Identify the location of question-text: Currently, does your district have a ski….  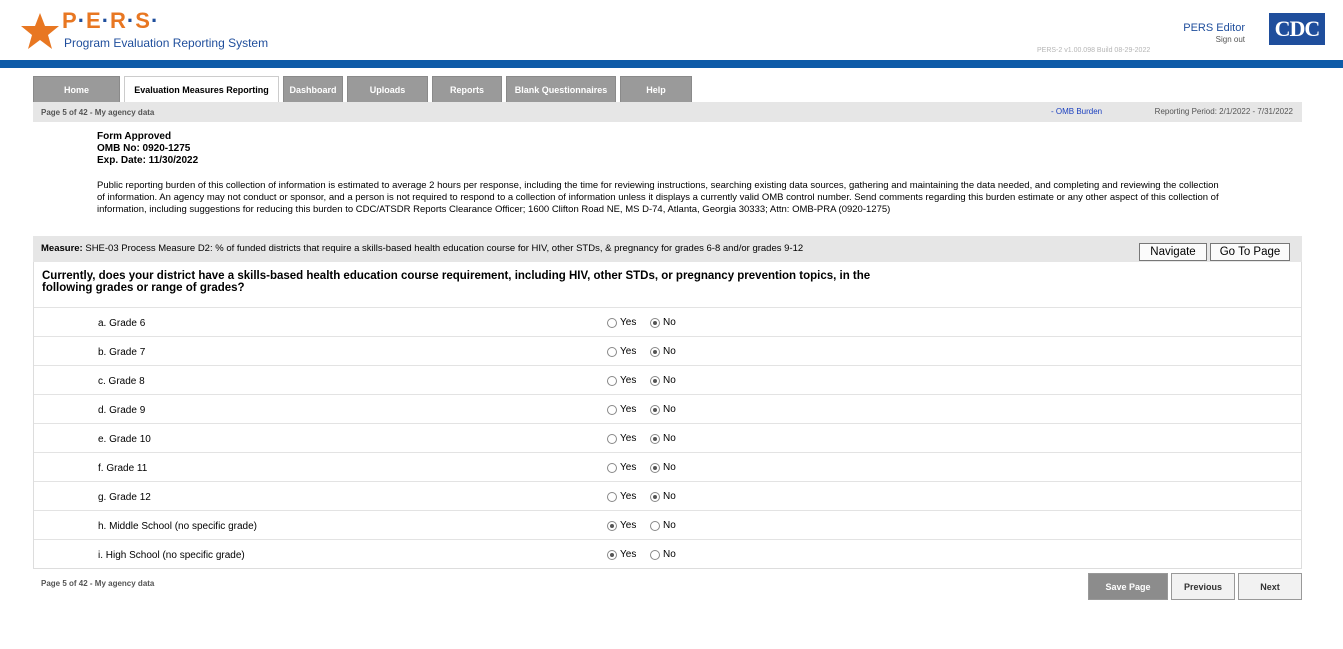
(456, 282).